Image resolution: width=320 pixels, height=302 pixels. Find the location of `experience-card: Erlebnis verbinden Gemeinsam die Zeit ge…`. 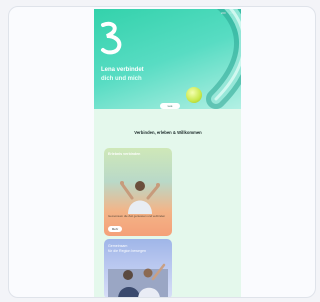

experience-card: Erlebnis verbinden Gemeinsam die Zeit ge… is located at coordinates (138, 192).